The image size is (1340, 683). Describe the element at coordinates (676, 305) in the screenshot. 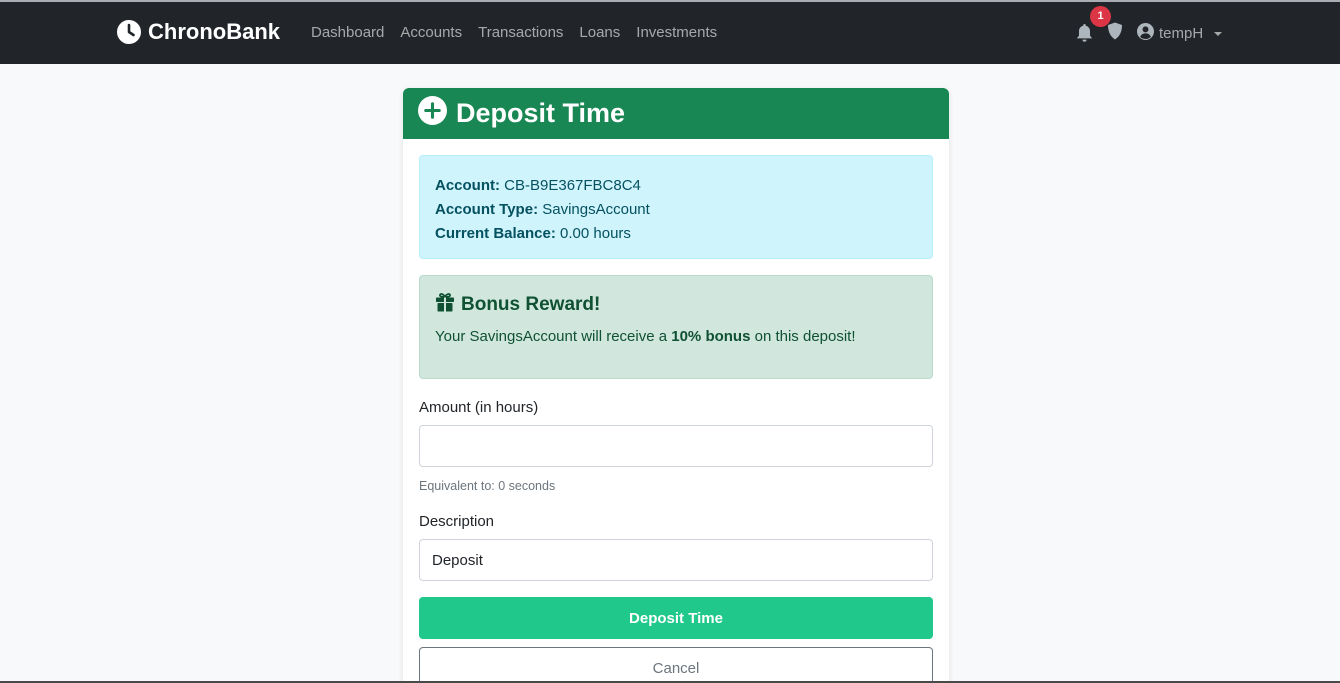

I see `bonus-title-row: Bonus Reward!` at that location.